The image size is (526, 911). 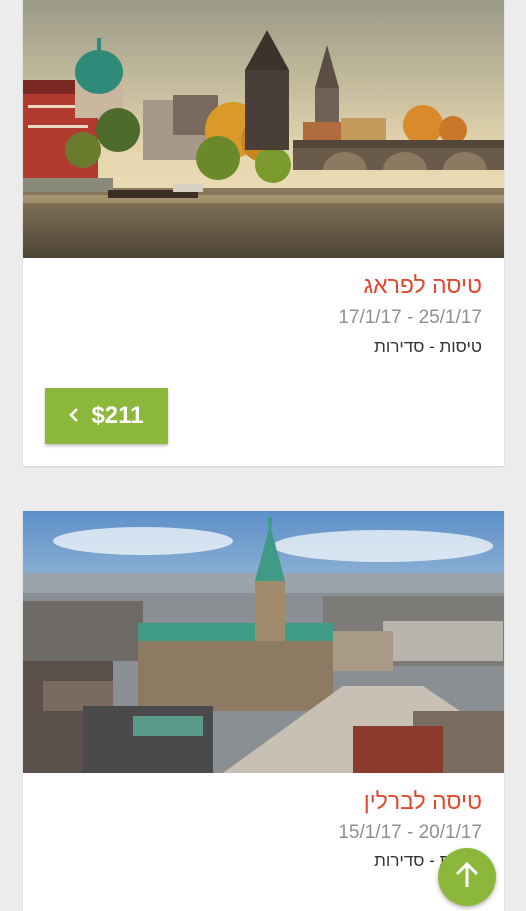 I want to click on trip-categories: טיסות - סדירות, so click(x=428, y=346).